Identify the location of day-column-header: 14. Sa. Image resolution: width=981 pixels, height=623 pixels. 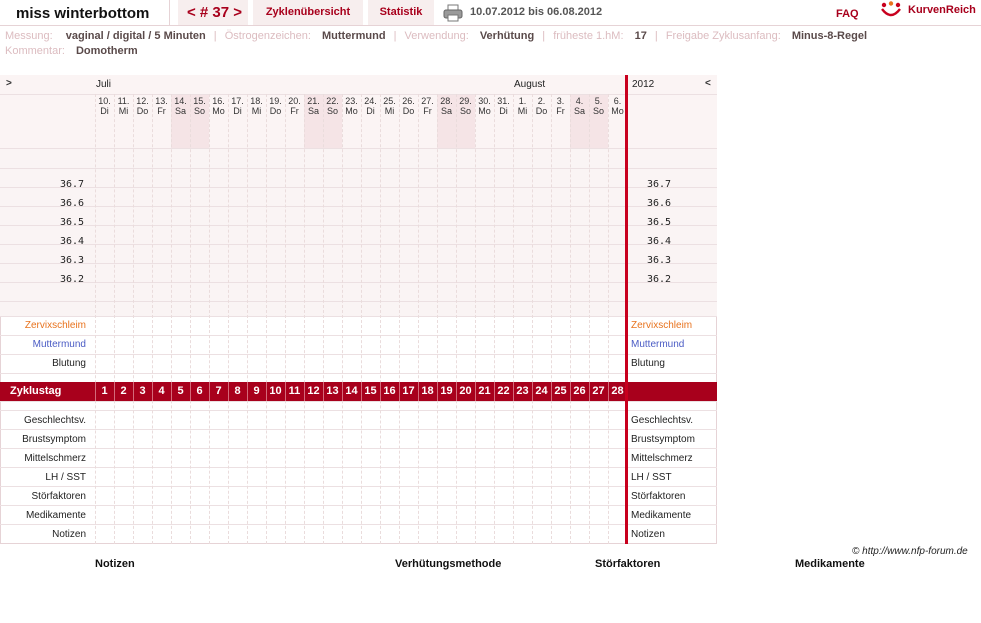
(180, 106).